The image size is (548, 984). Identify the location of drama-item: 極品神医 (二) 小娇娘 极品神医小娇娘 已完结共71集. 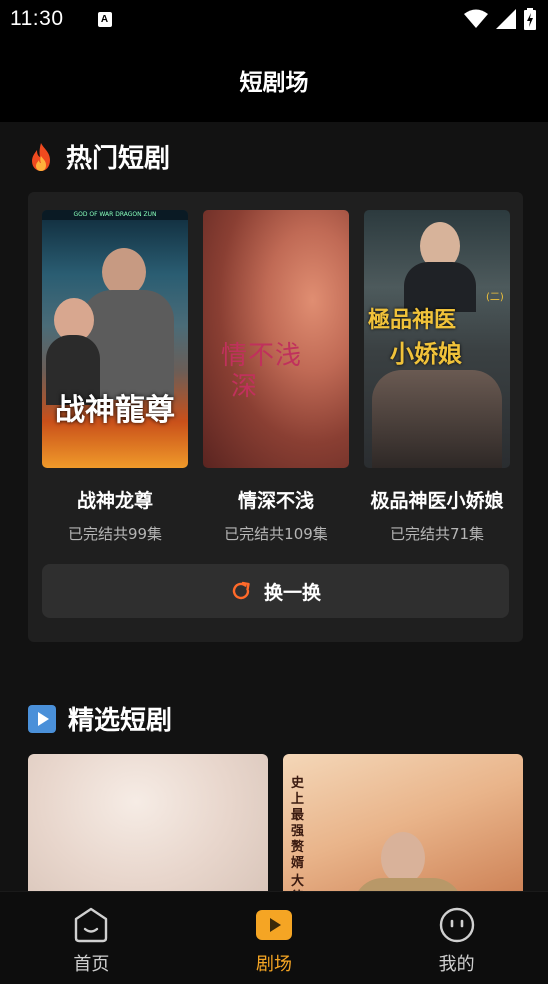
(437, 377).